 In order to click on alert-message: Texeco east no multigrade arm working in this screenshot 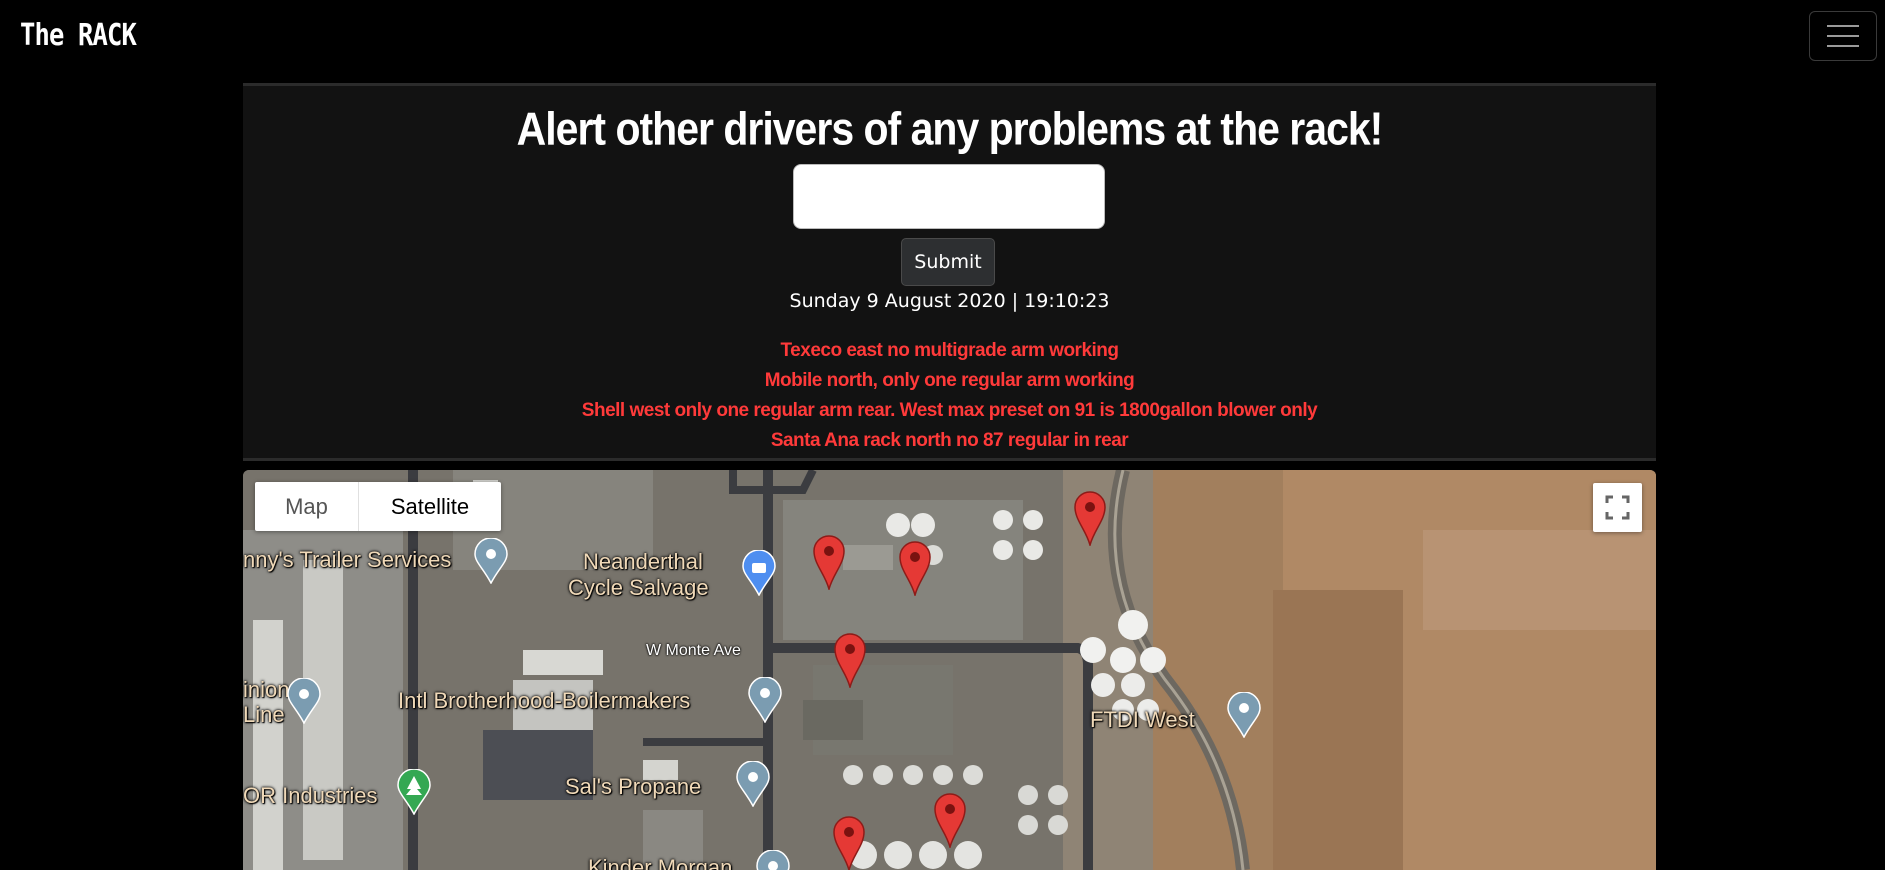, I will do `click(949, 350)`.